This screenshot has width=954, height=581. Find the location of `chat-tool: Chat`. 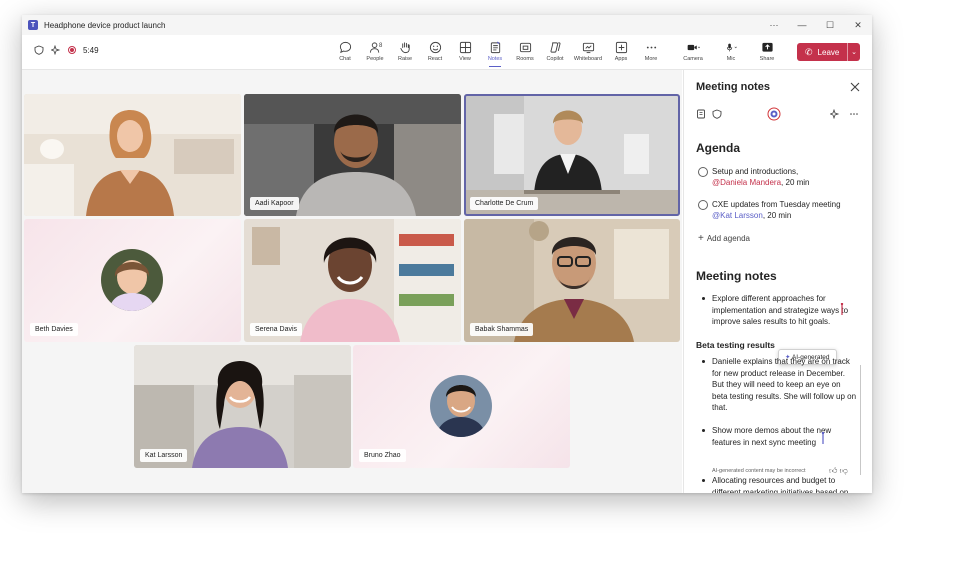

chat-tool: Chat is located at coordinates (345, 53).